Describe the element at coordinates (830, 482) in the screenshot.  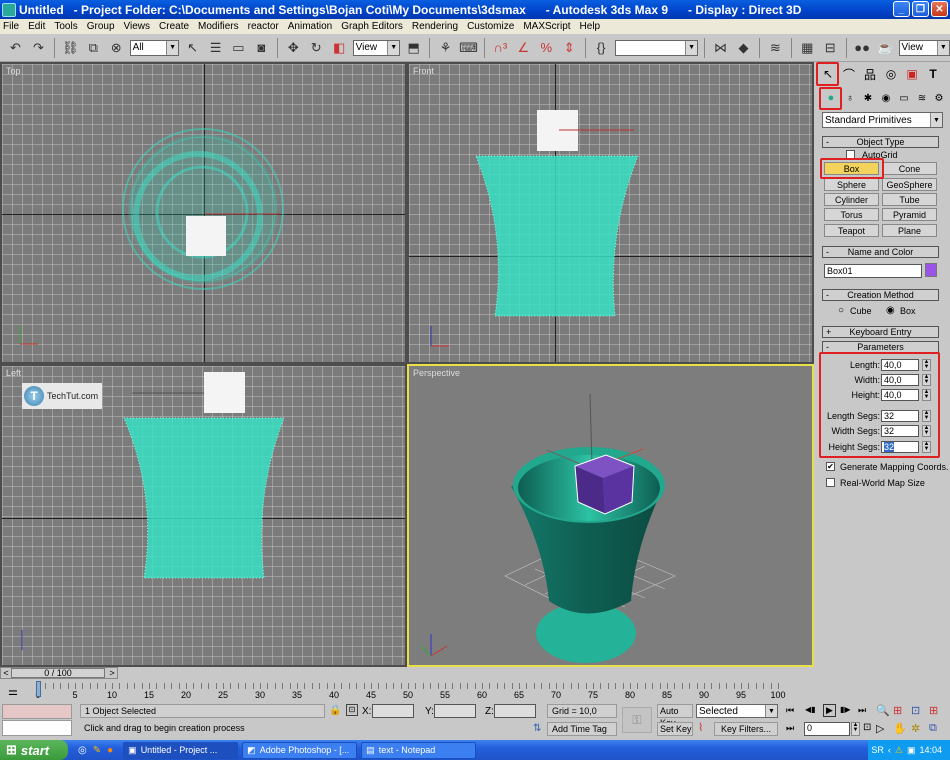
I see `real-world-map-checkbox` at that location.